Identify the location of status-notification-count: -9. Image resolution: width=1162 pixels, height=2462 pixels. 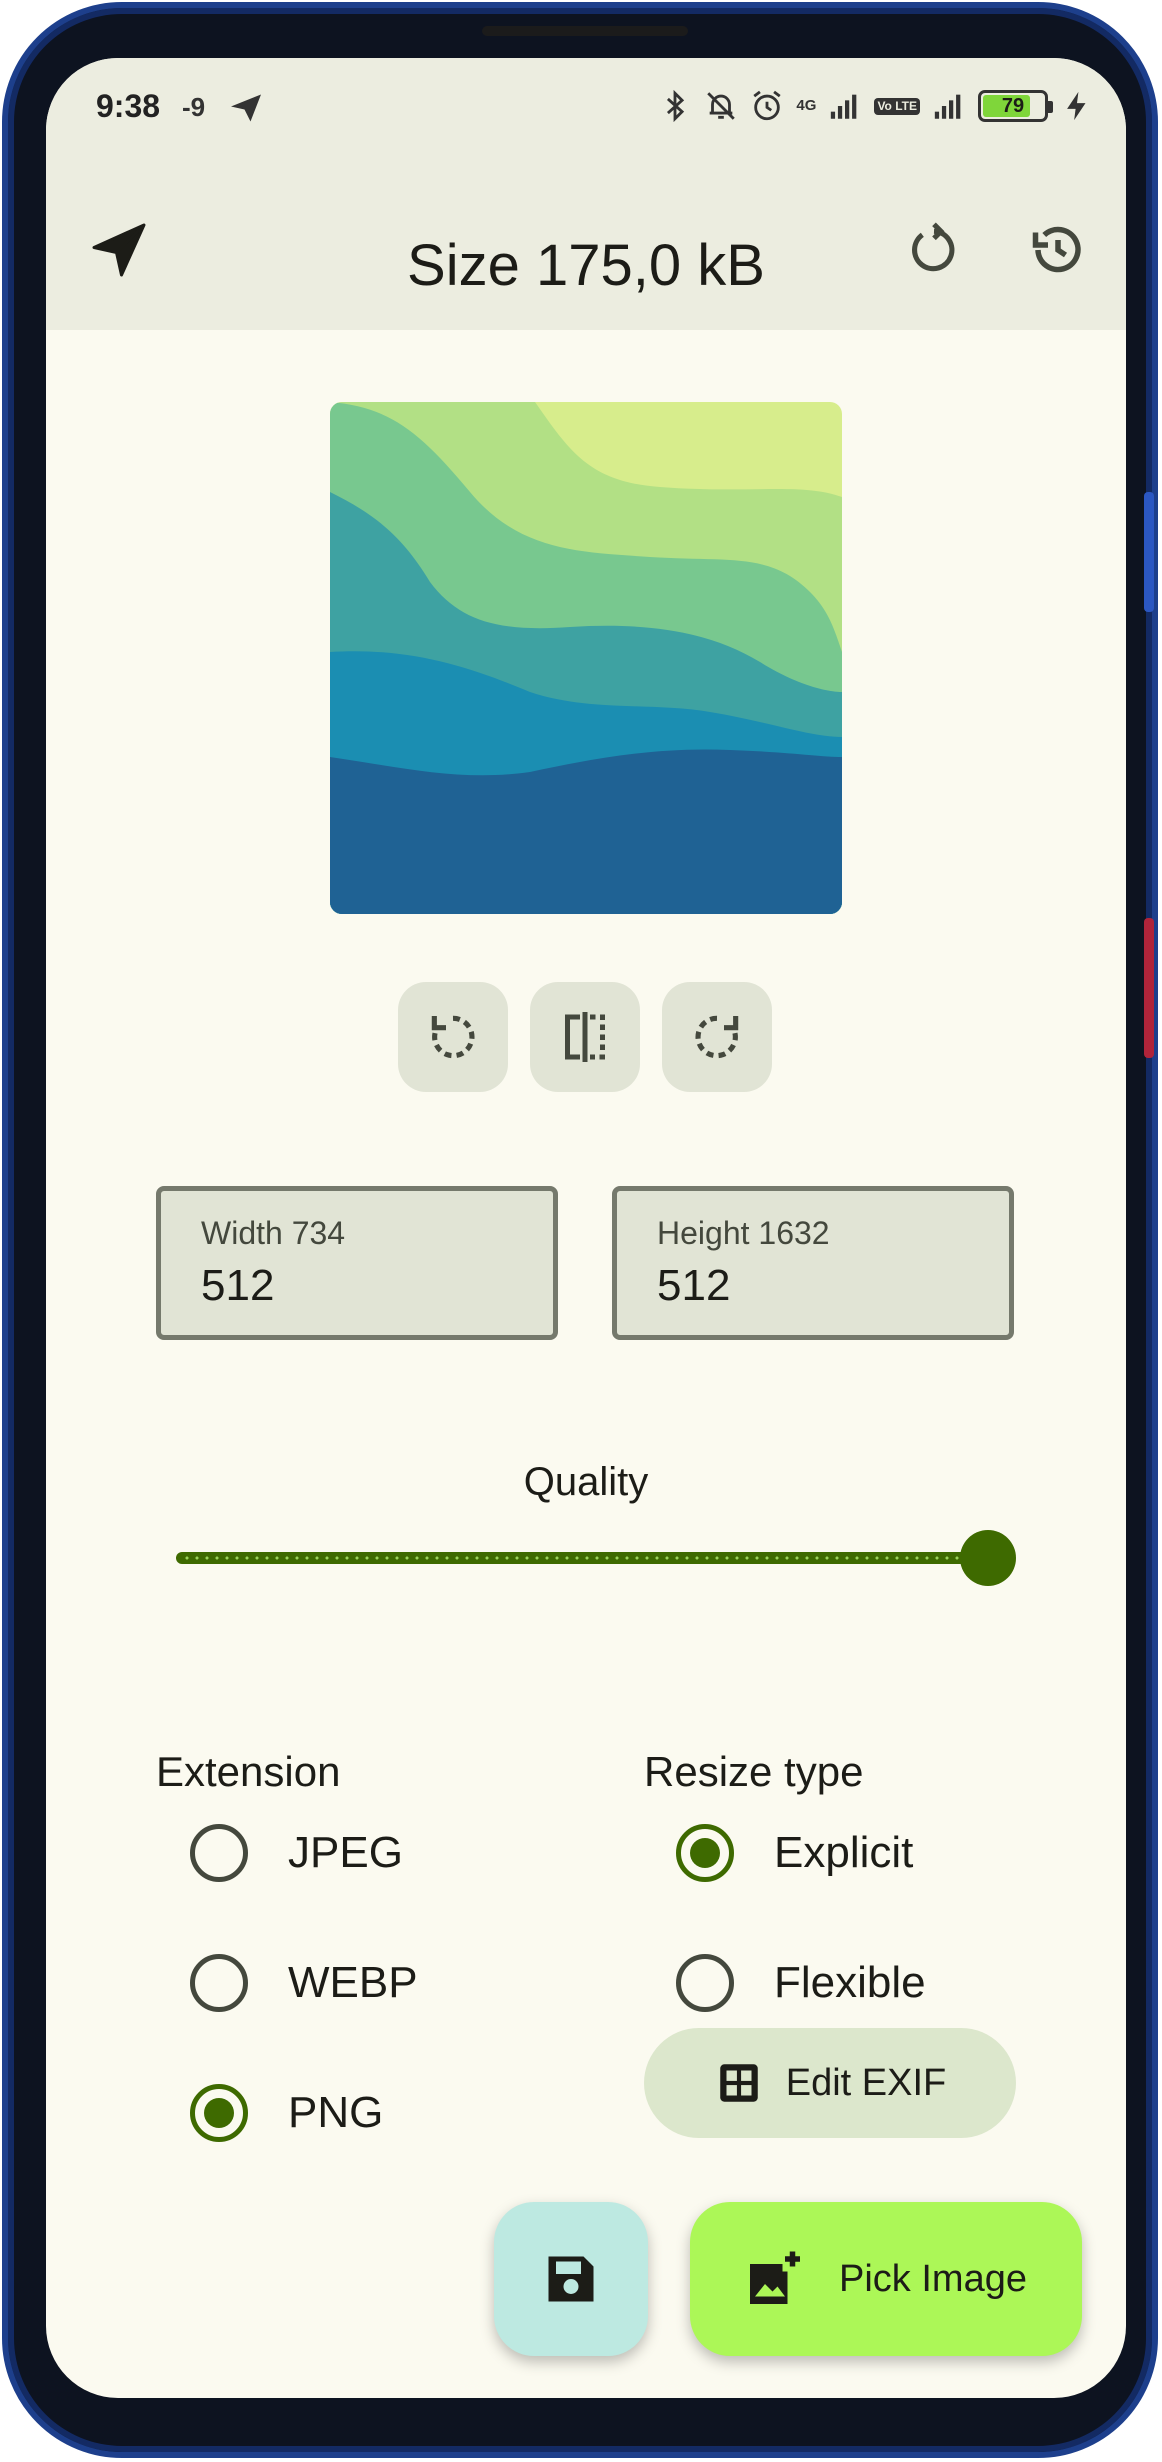
(194, 107).